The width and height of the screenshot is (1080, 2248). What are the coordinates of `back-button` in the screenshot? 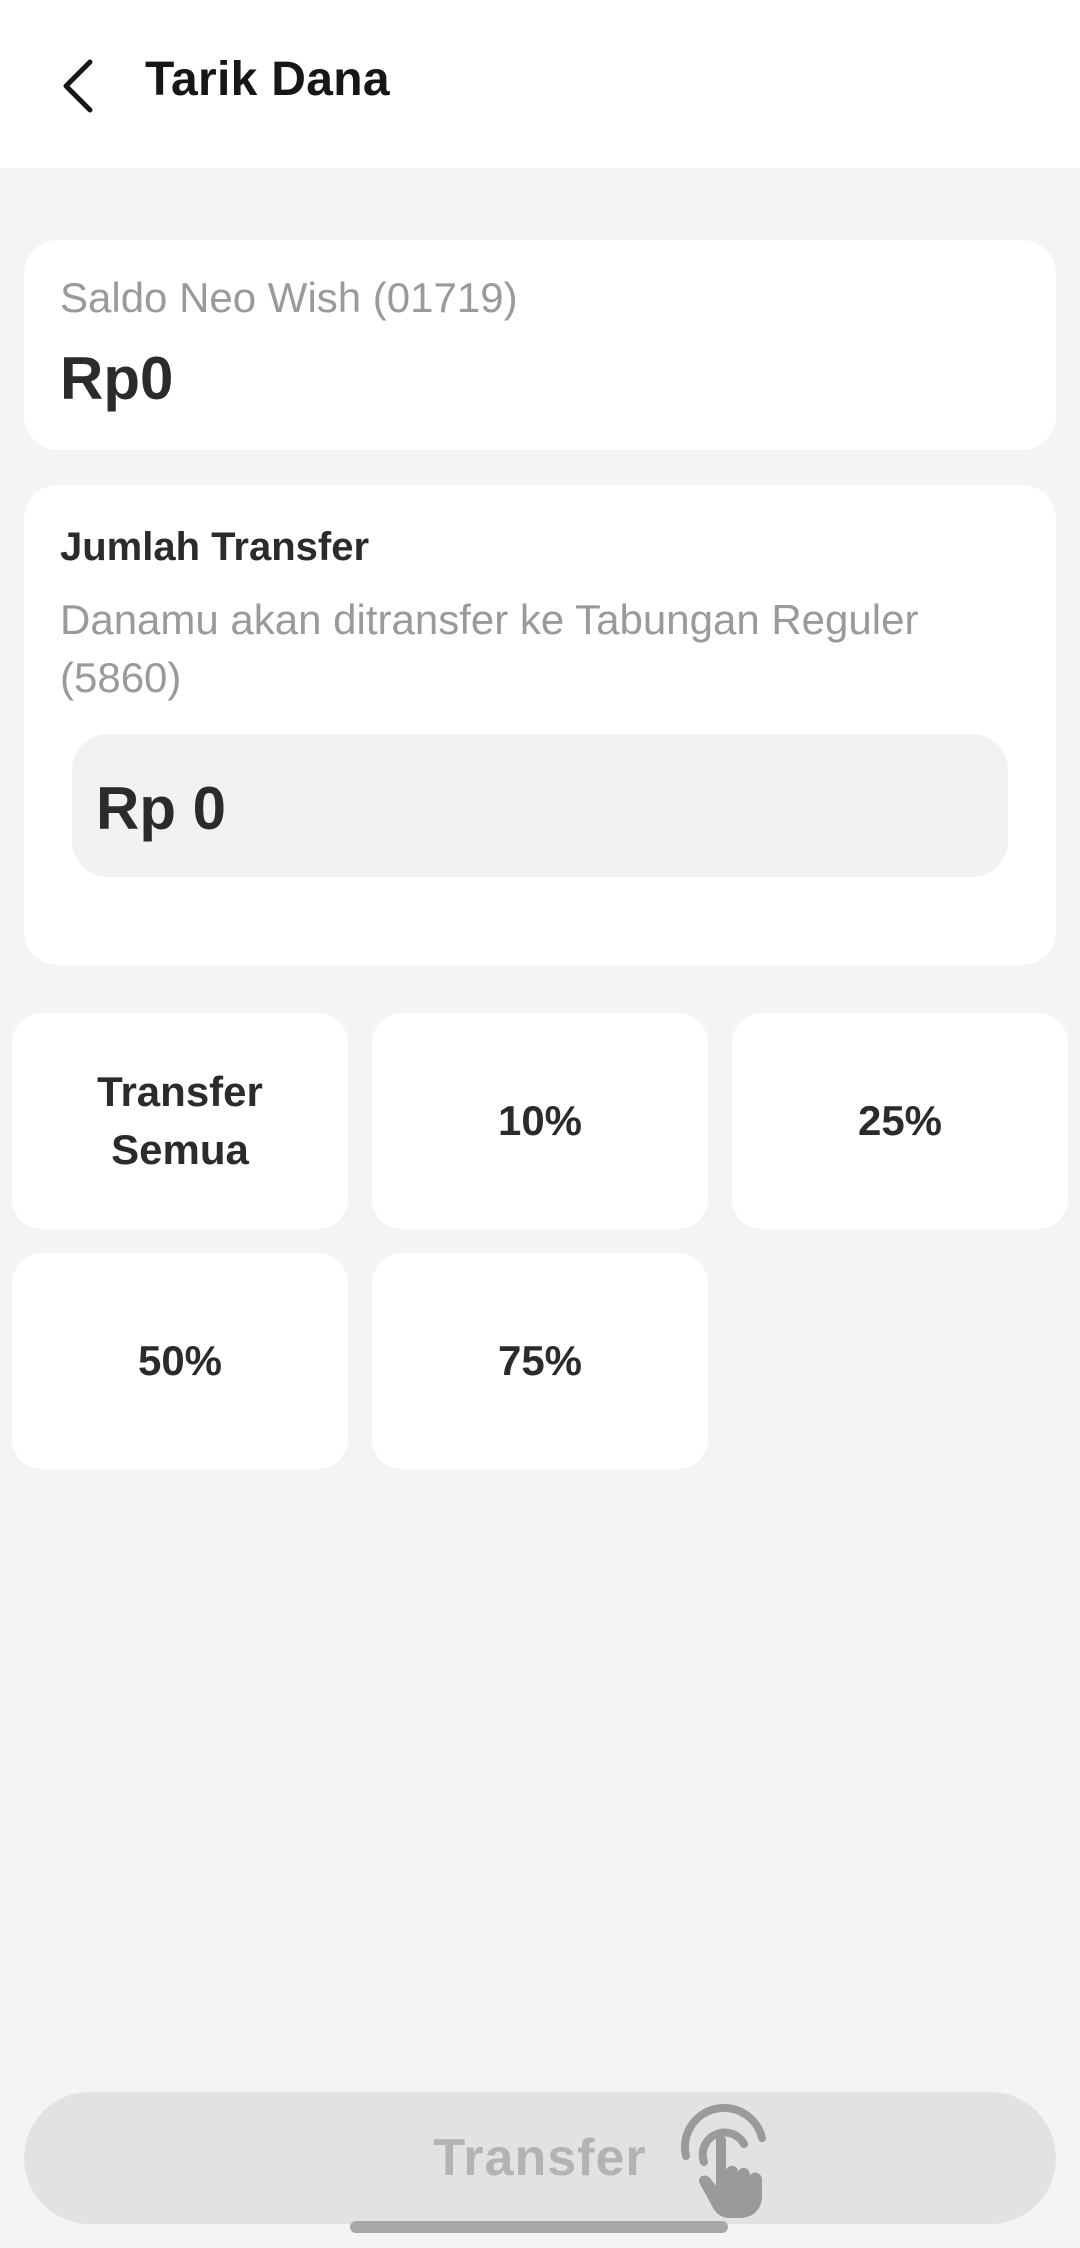 It's located at (82, 86).